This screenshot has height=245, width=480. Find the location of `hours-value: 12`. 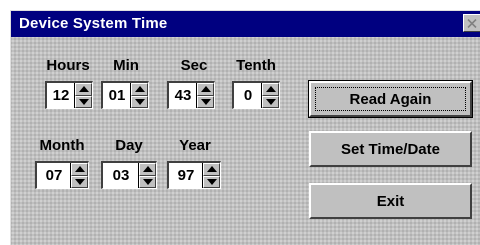

hours-value: 12 is located at coordinates (60, 95).